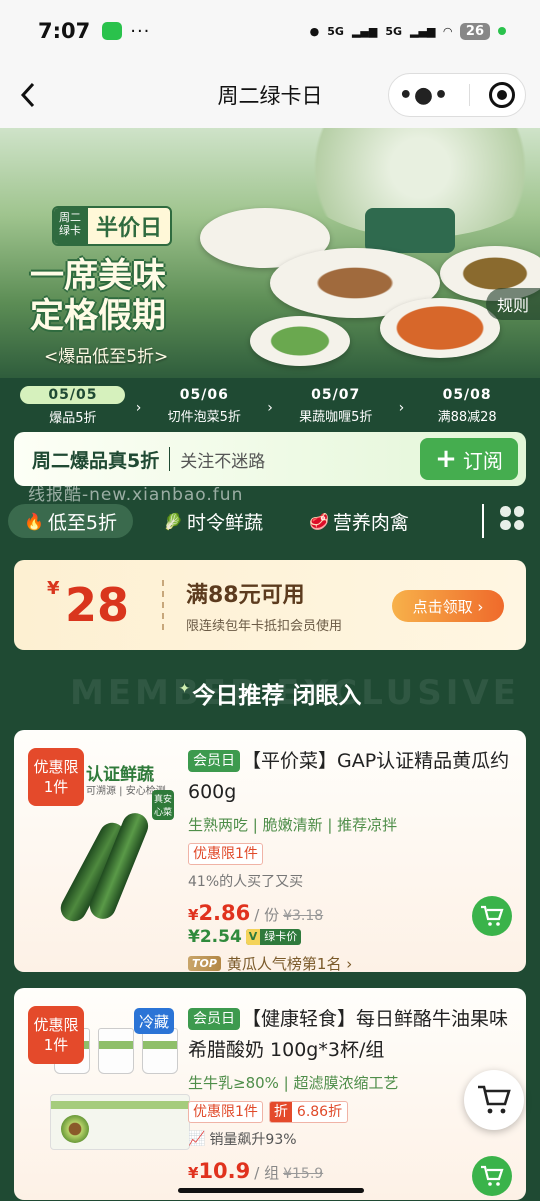  I want to click on floating-cart-button, so click(494, 1100).